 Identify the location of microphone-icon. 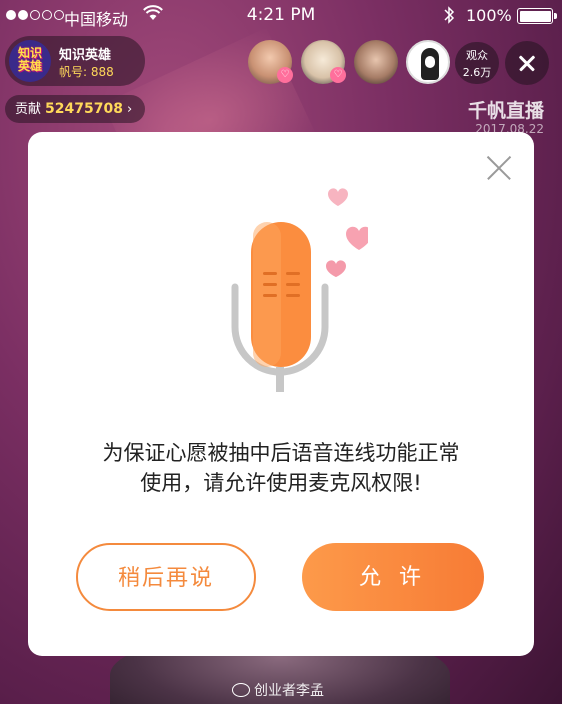
(299, 290).